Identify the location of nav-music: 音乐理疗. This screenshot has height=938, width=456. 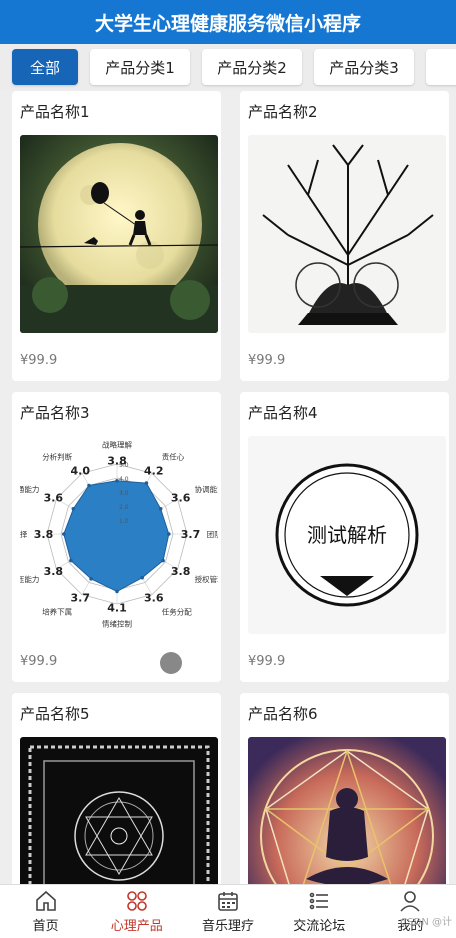
(227, 911).